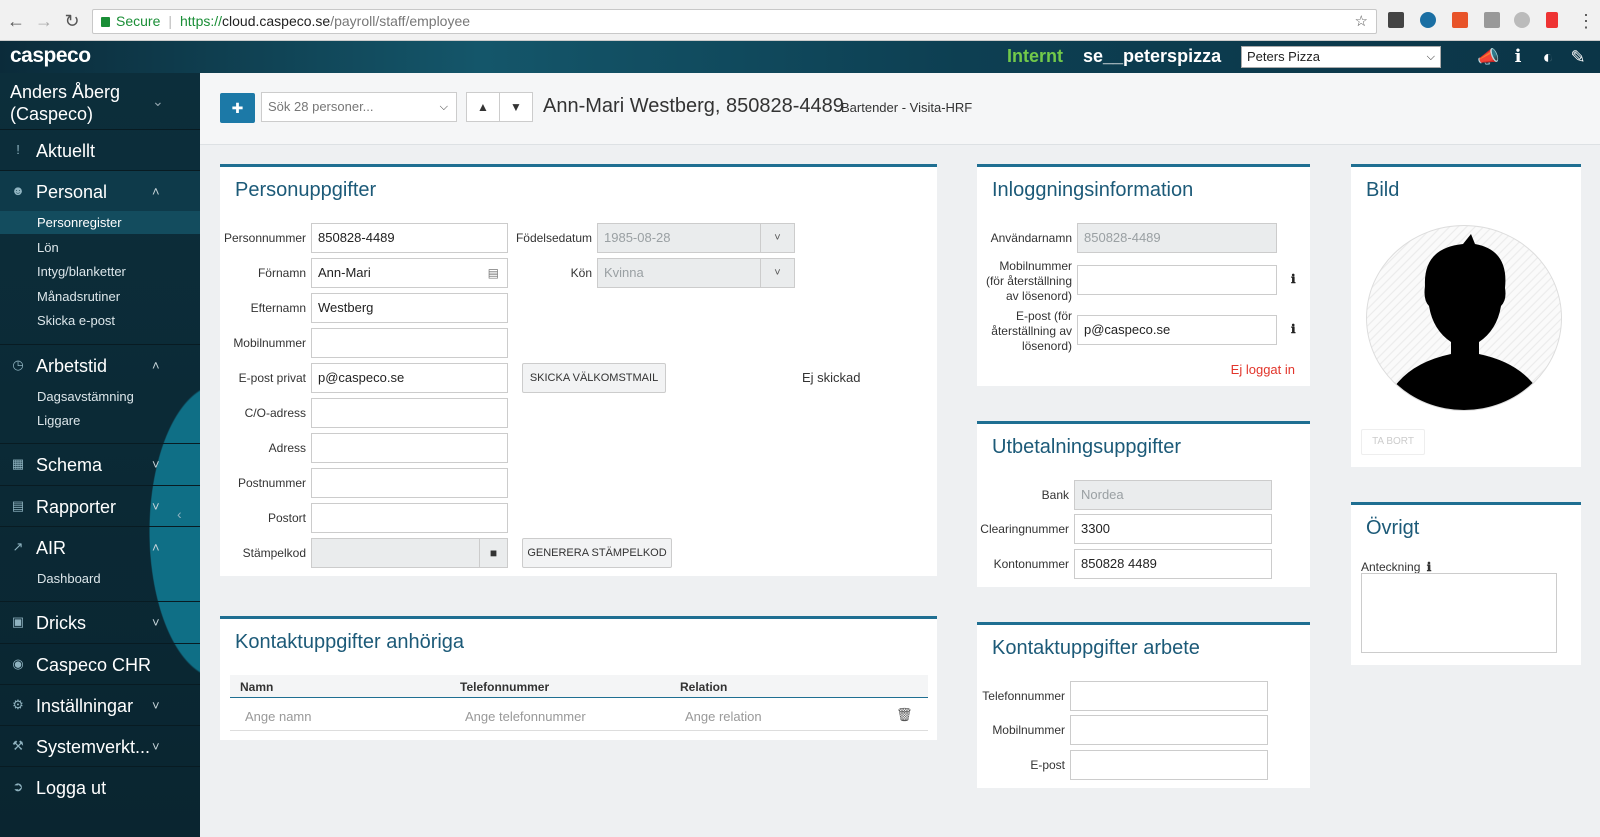 The image size is (1600, 837). What do you see at coordinates (1173, 564) in the screenshot?
I see `kontonummer-field: 850828 4489` at bounding box center [1173, 564].